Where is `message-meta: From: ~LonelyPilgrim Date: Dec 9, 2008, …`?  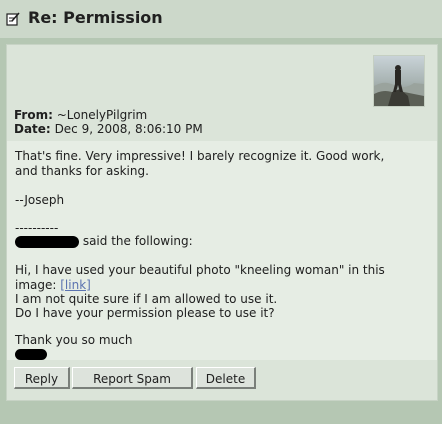
message-meta: From: ~LonelyPilgrim Date: Dec 9, 2008, … is located at coordinates (108, 122).